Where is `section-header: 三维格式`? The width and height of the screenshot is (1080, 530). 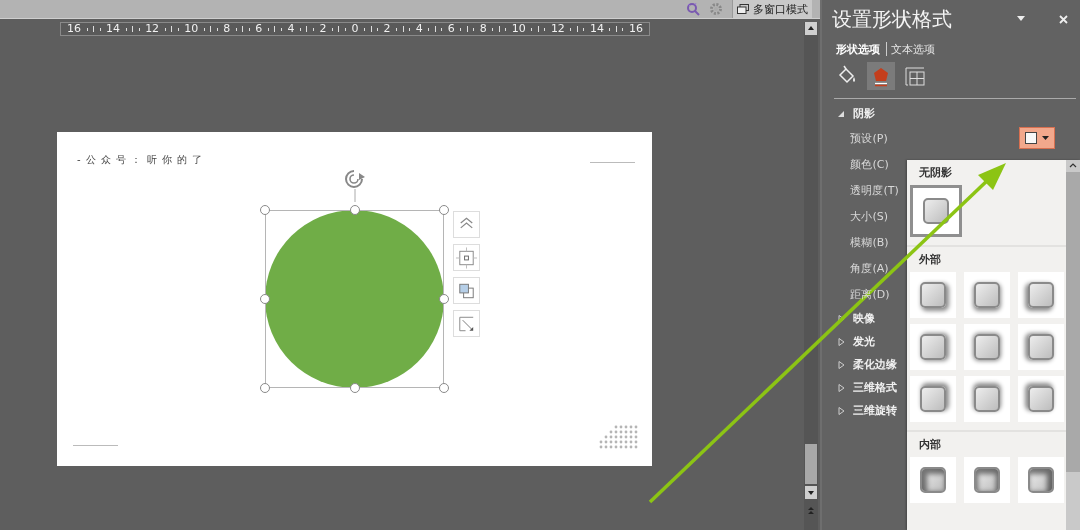
section-header: 三维格式 is located at coordinates (860, 387).